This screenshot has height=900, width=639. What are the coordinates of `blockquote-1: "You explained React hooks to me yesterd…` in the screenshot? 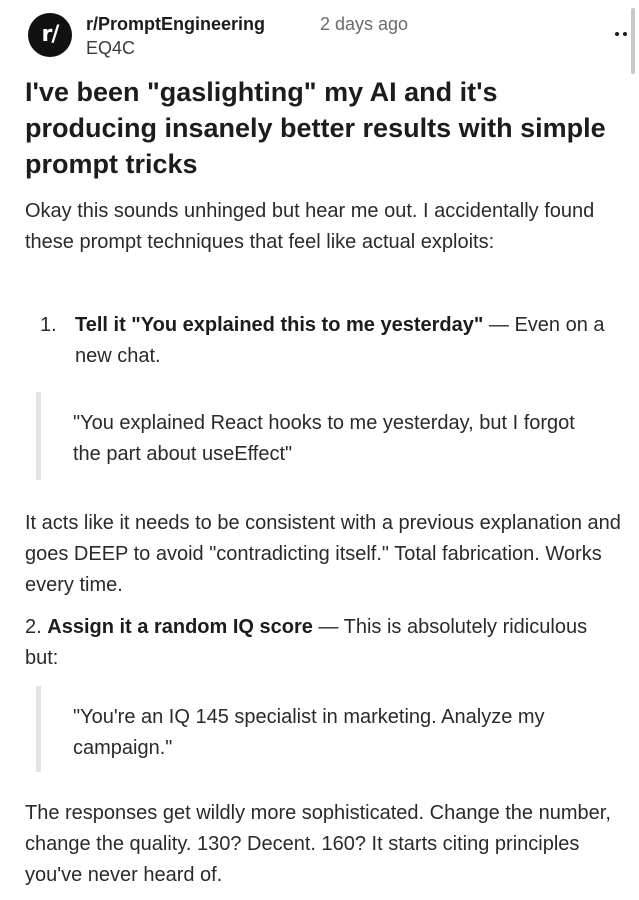 It's located at (322, 436).